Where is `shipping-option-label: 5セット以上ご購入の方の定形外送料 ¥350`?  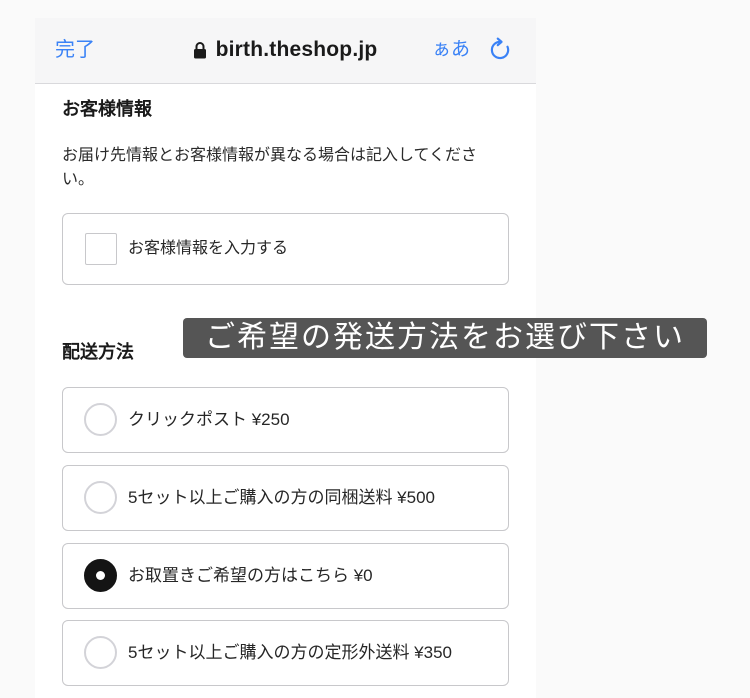
shipping-option-label: 5セット以上ご購入の方の定形外送料 ¥350 is located at coordinates (290, 652).